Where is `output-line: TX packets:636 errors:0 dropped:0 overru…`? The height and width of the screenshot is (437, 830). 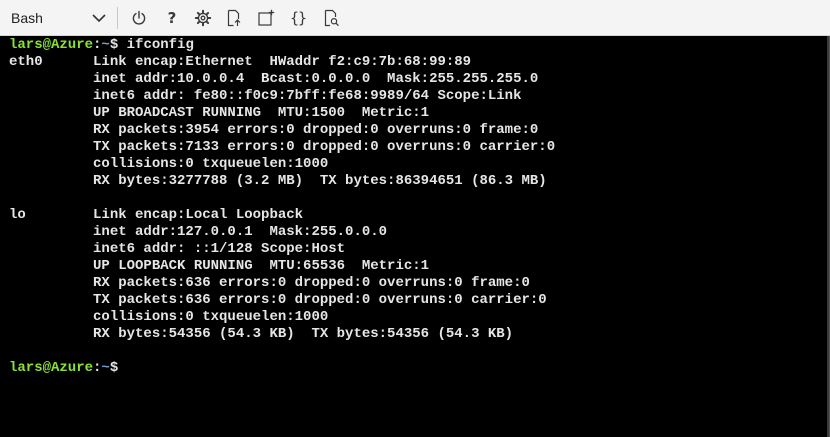 output-line: TX packets:636 errors:0 dropped:0 overru… is located at coordinates (278, 300).